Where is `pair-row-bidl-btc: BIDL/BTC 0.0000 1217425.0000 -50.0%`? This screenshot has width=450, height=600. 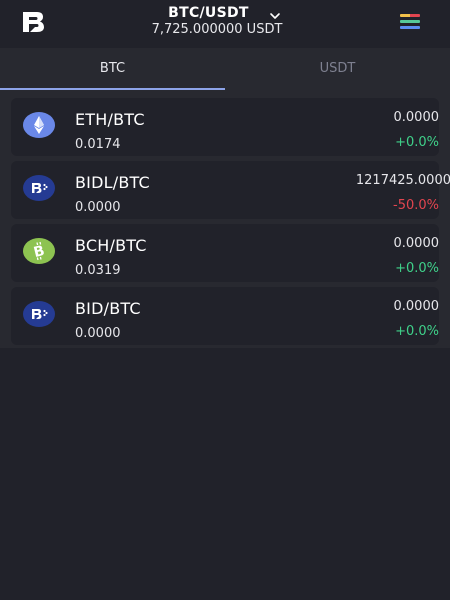
pair-row-bidl-btc: BIDL/BTC 0.0000 1217425.0000 -50.0% is located at coordinates (230, 190).